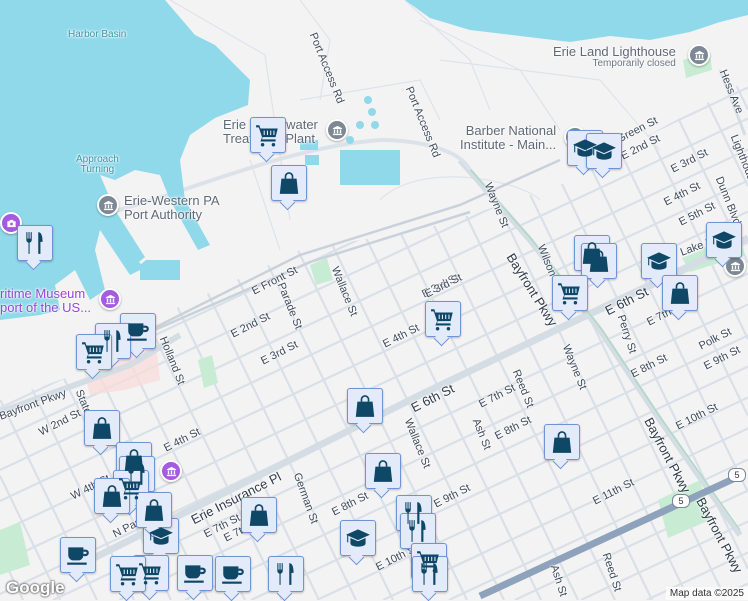 This screenshot has width=748, height=601. What do you see at coordinates (634, 63) in the screenshot?
I see `poi-status: Temporarily closed` at bounding box center [634, 63].